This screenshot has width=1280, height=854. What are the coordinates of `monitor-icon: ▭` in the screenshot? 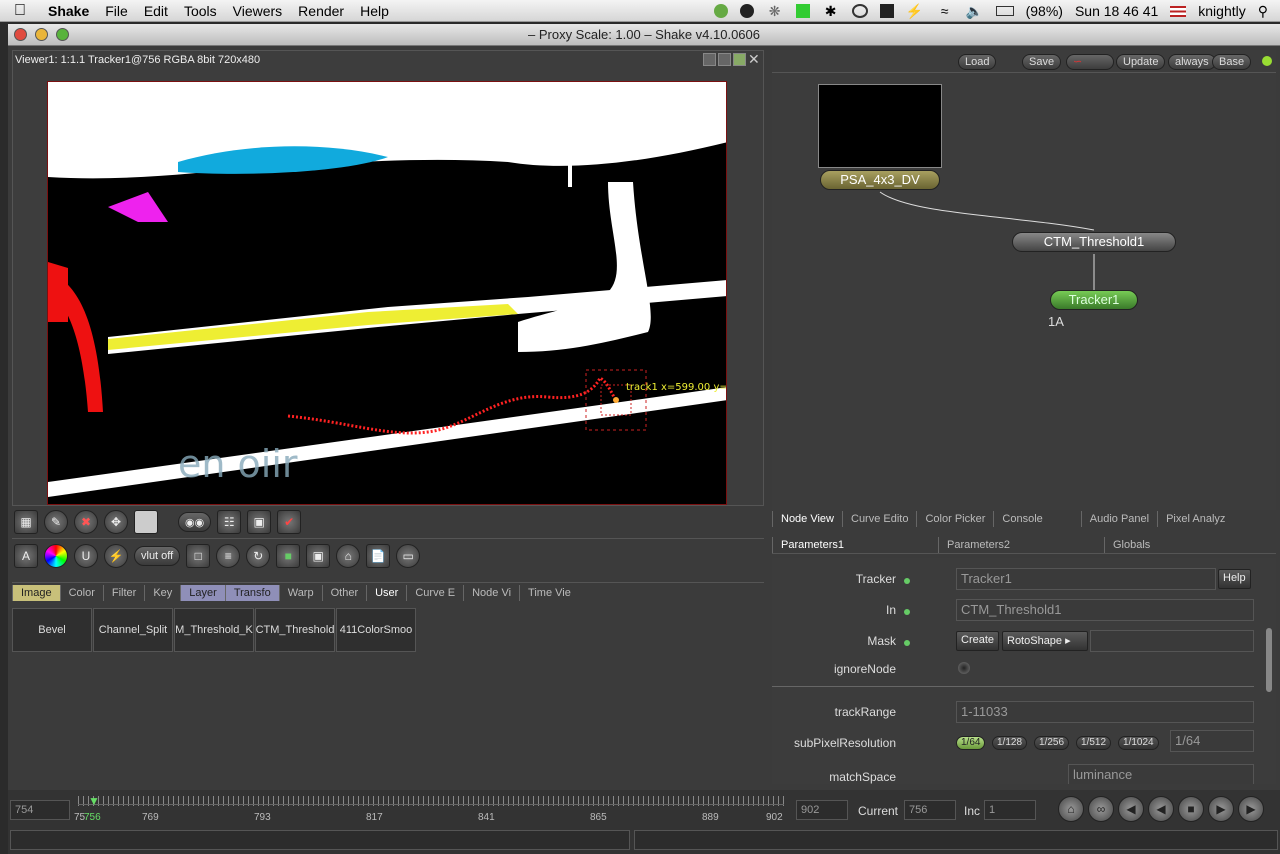 It's located at (408, 556).